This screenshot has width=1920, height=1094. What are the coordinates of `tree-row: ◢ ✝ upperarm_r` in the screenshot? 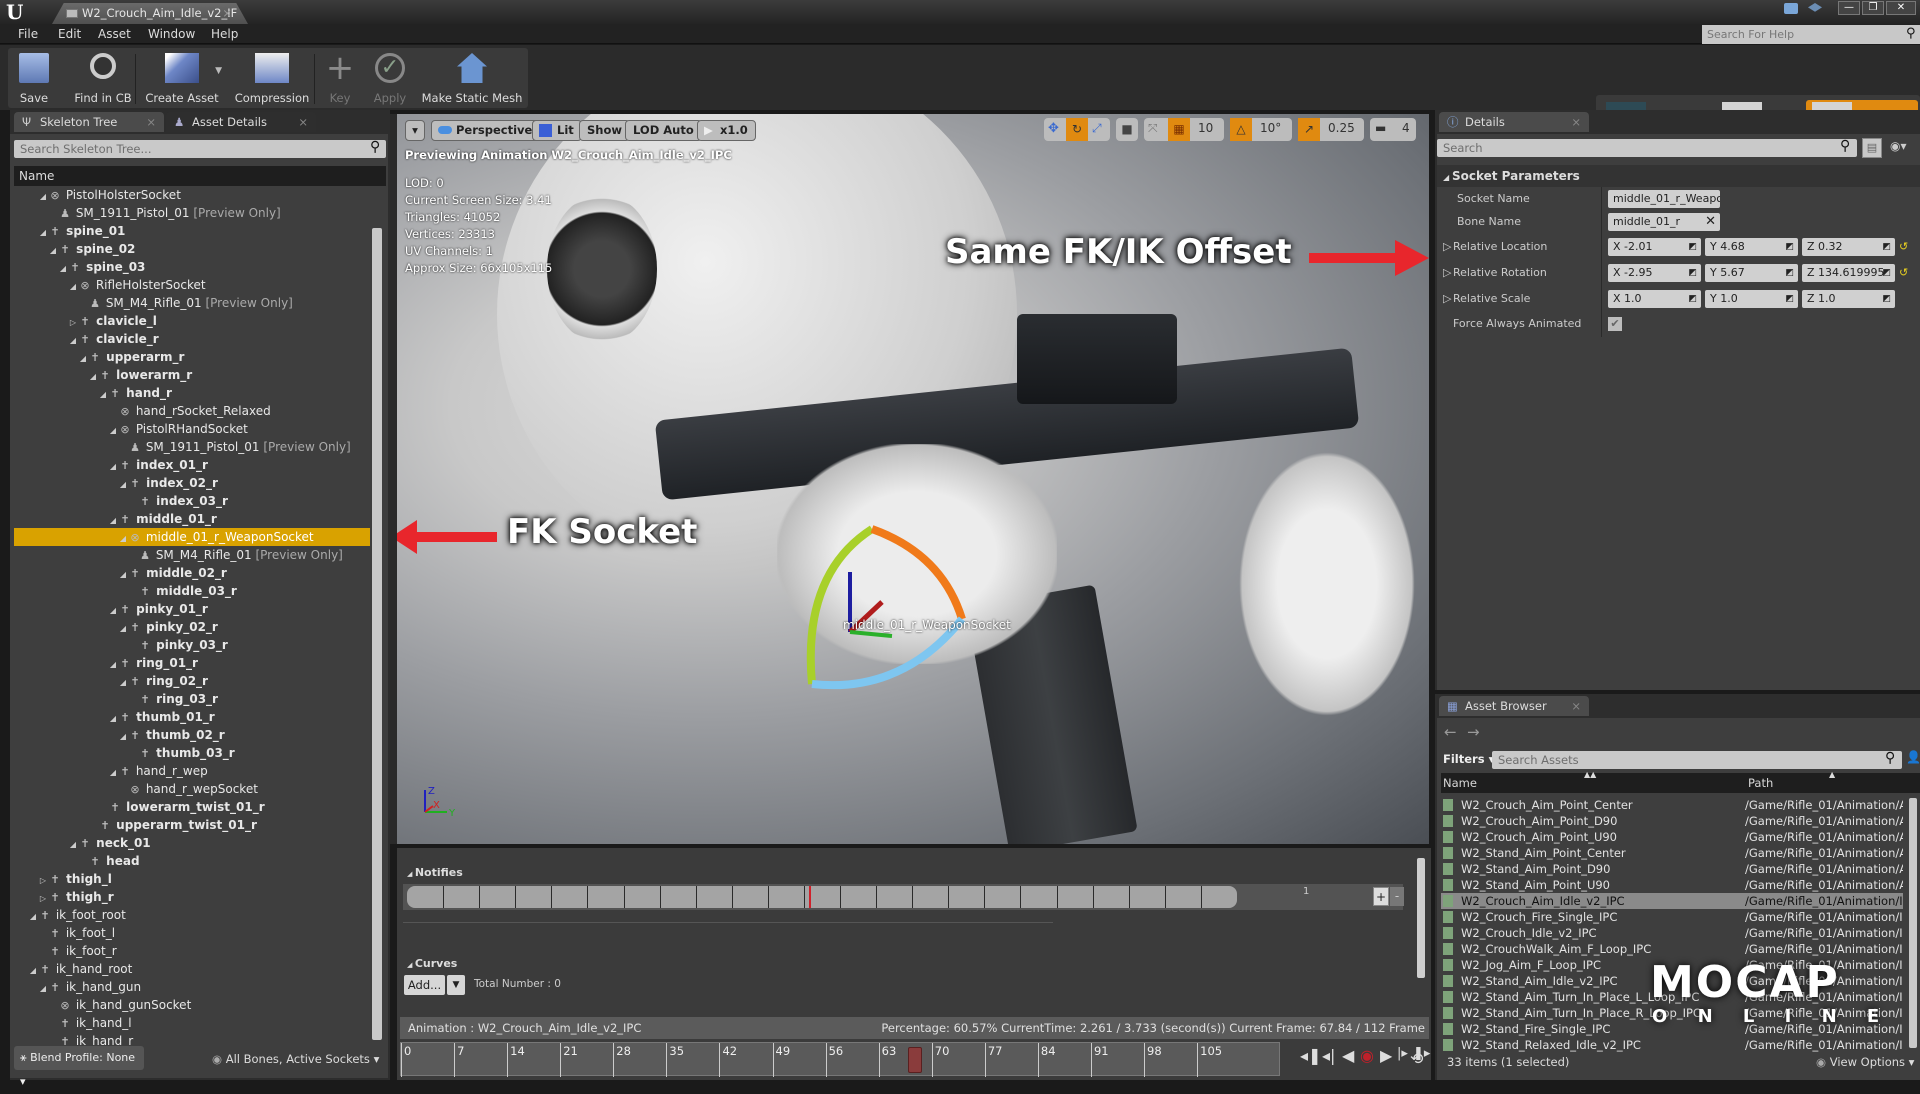 It's located at (192, 357).